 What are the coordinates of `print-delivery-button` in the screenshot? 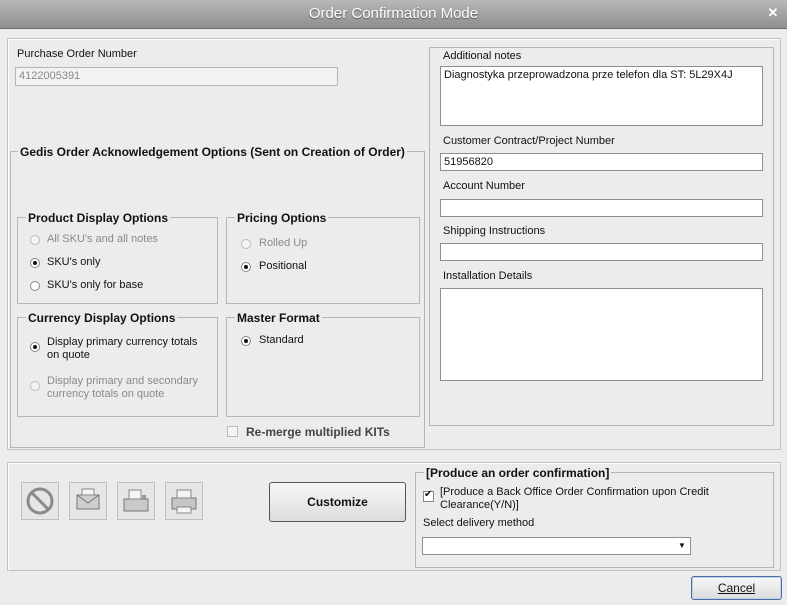 It's located at (184, 501).